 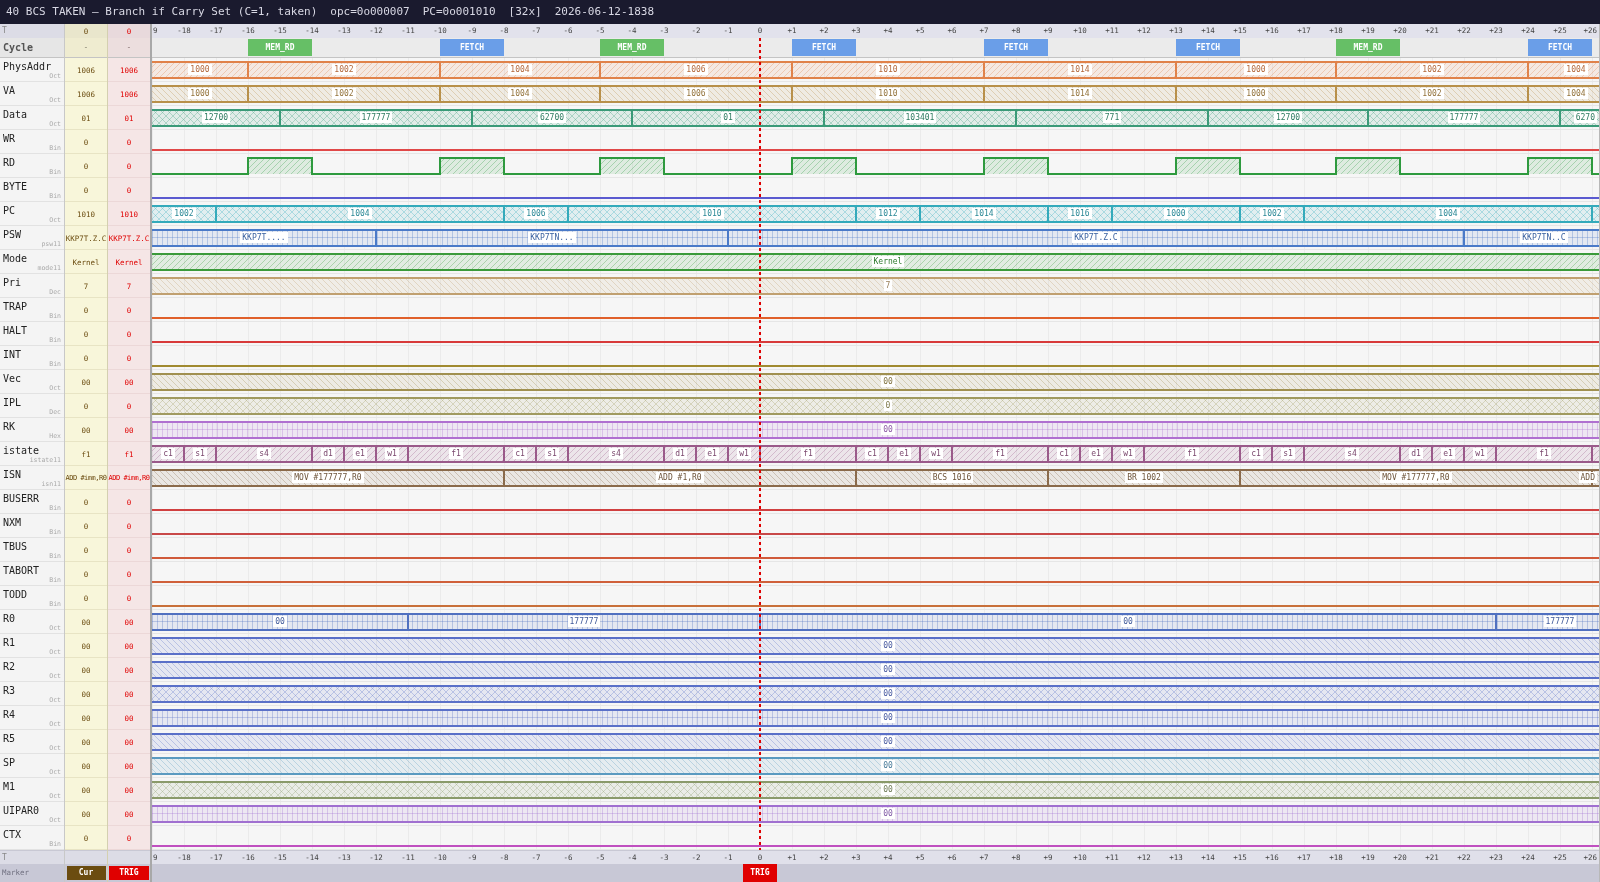 What do you see at coordinates (9, 667) in the screenshot?
I see `signal-name: R2` at bounding box center [9, 667].